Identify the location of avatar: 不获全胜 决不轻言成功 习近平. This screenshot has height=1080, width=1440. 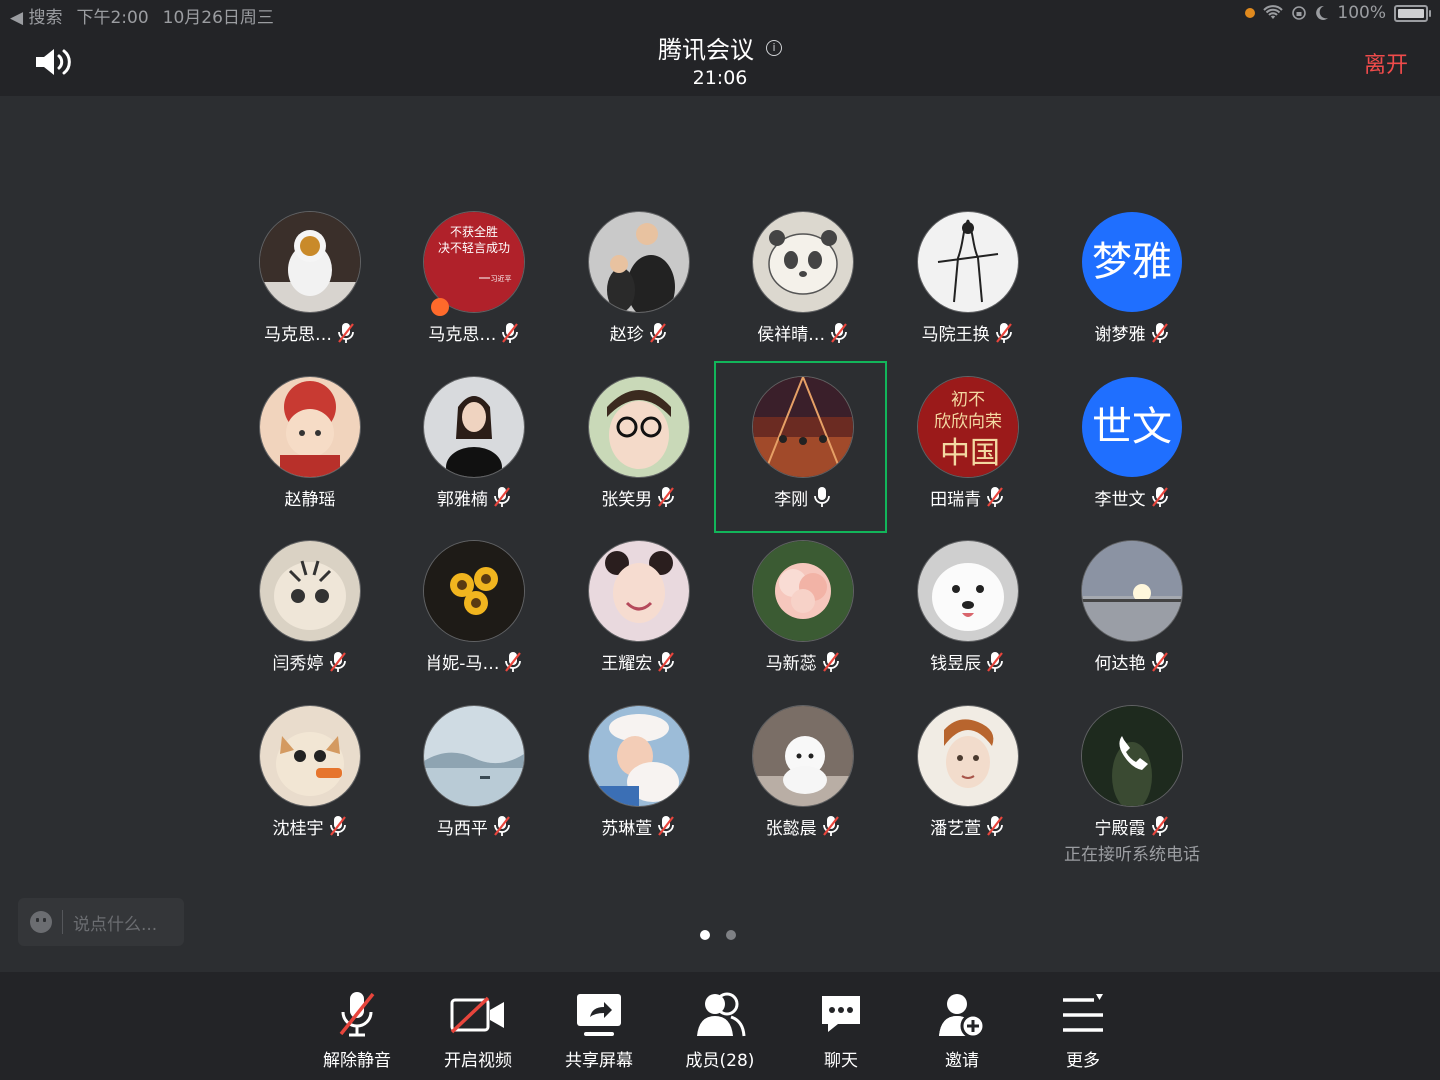
(474, 262).